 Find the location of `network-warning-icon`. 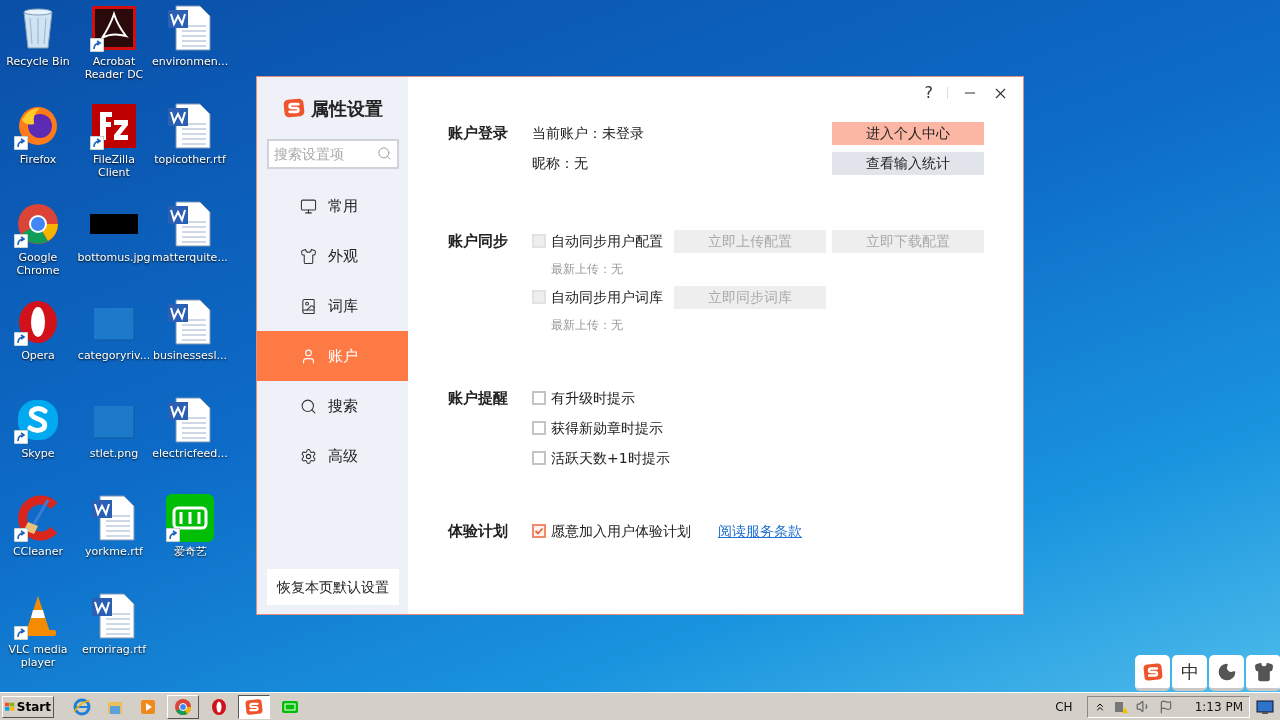

network-warning-icon is located at coordinates (1120, 706).